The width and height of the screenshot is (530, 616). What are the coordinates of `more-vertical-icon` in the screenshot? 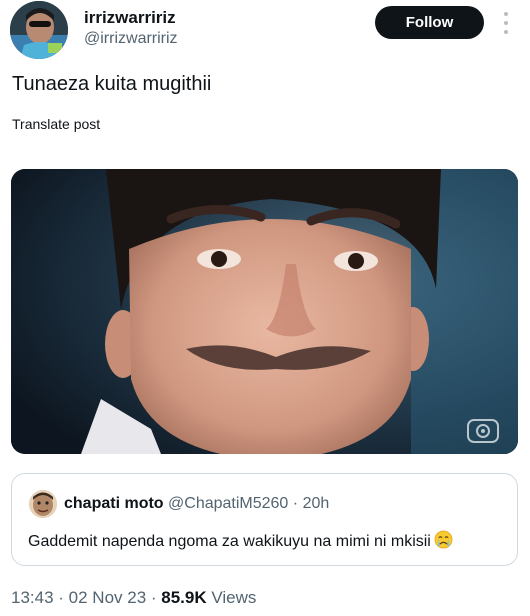 It's located at (506, 23).